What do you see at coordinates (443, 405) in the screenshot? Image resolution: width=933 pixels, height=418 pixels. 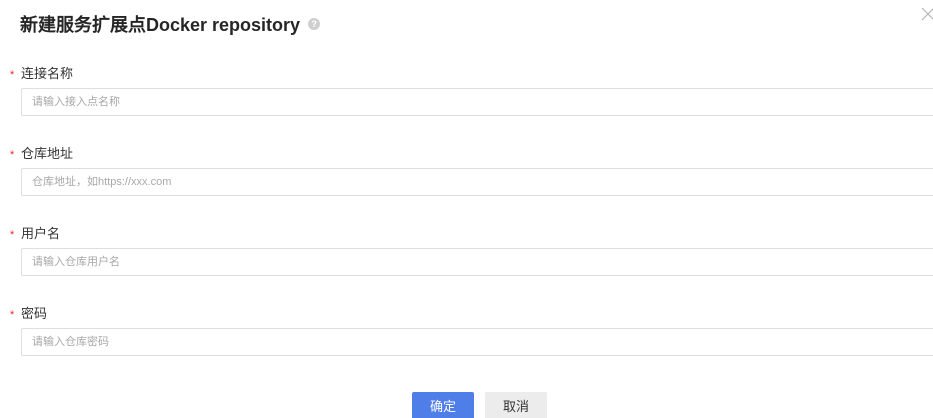 I see `confirm-button: 确定` at bounding box center [443, 405].